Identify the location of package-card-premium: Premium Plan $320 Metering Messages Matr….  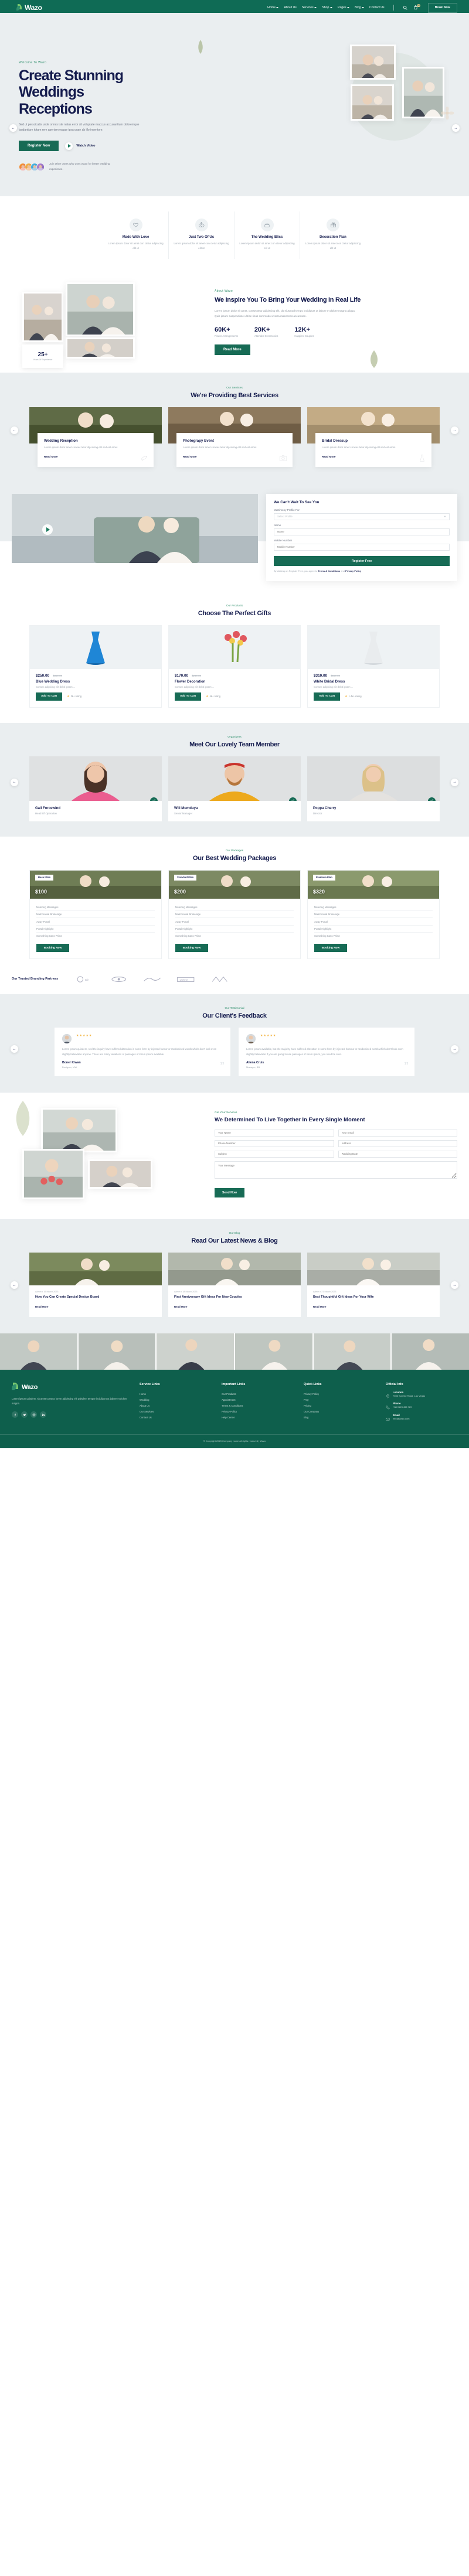
(373, 914).